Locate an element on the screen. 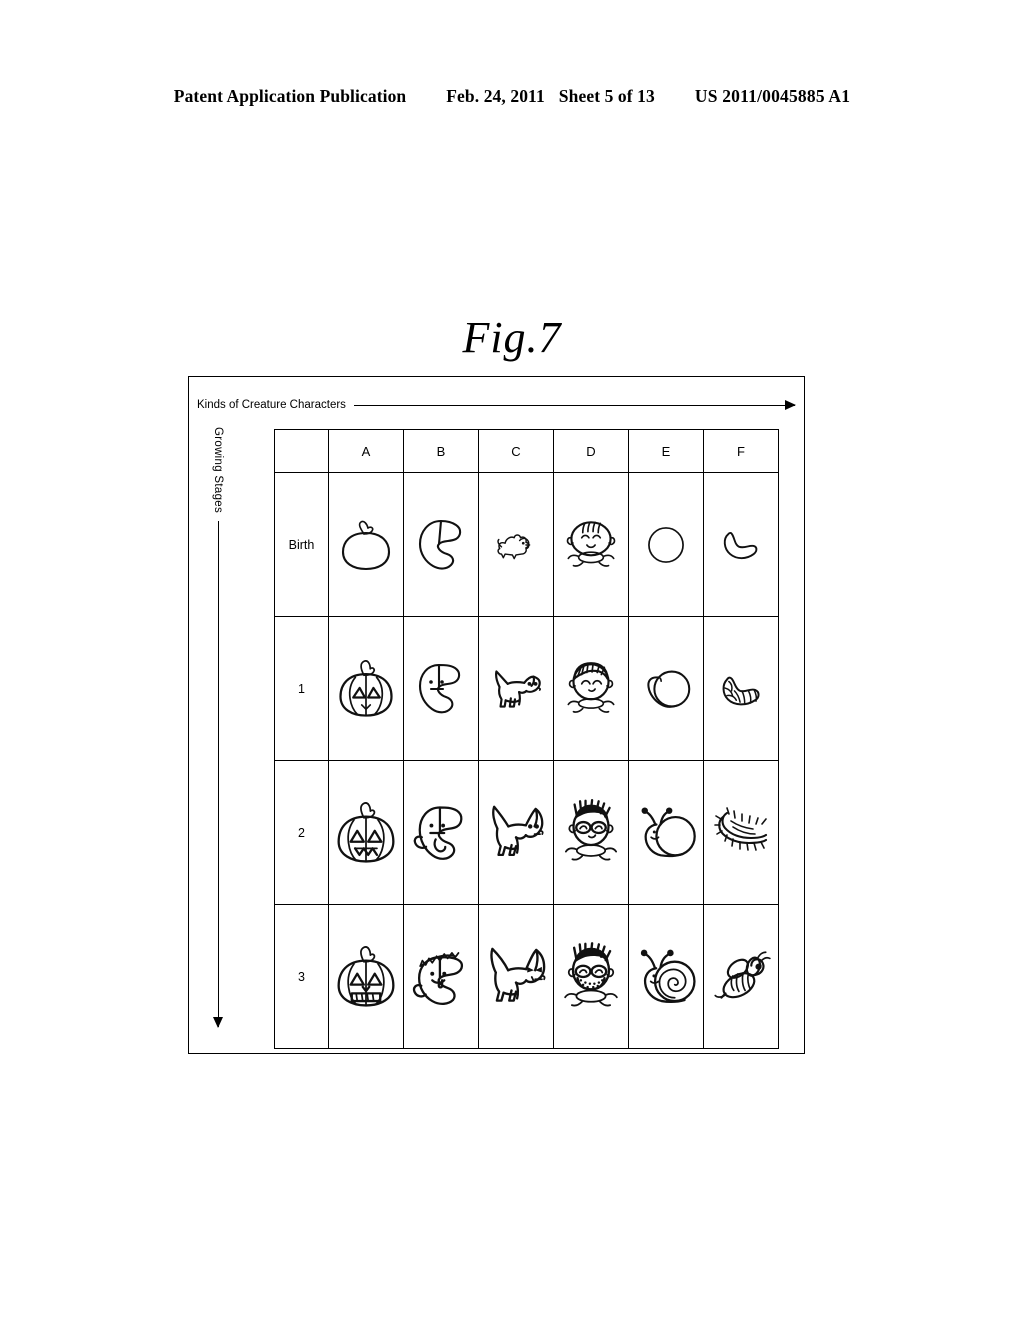  cell-2-f is located at coordinates (741, 832).